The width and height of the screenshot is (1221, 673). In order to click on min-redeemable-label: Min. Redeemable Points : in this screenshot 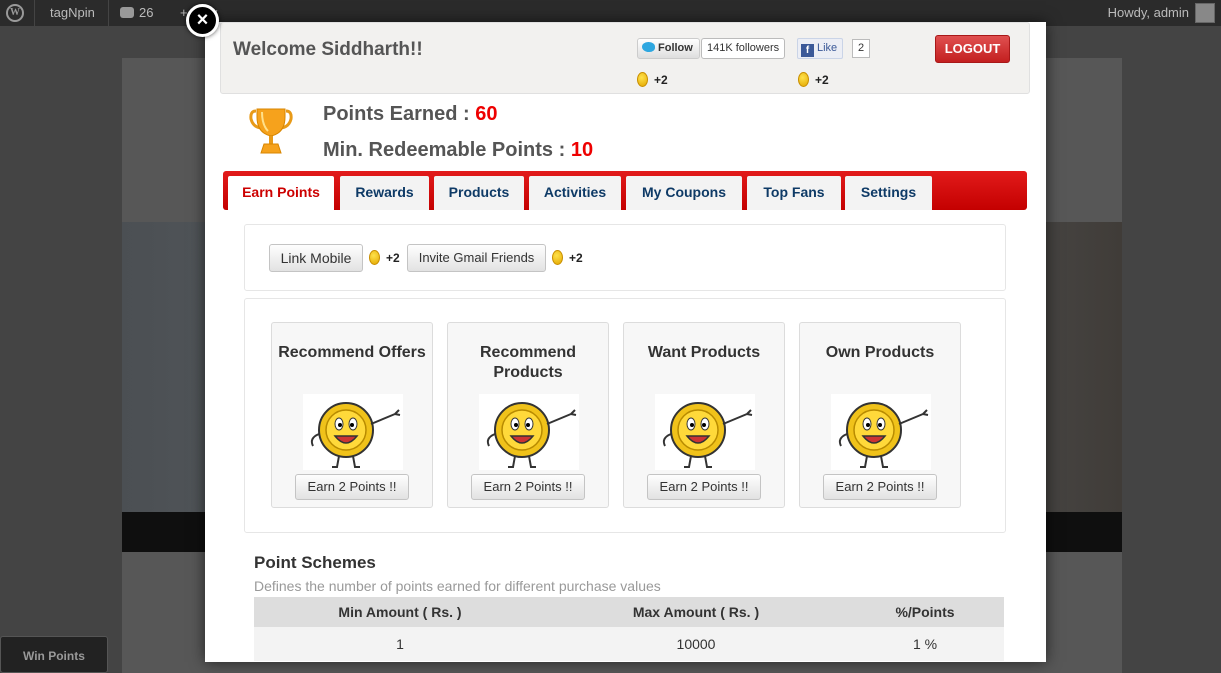, I will do `click(447, 150)`.